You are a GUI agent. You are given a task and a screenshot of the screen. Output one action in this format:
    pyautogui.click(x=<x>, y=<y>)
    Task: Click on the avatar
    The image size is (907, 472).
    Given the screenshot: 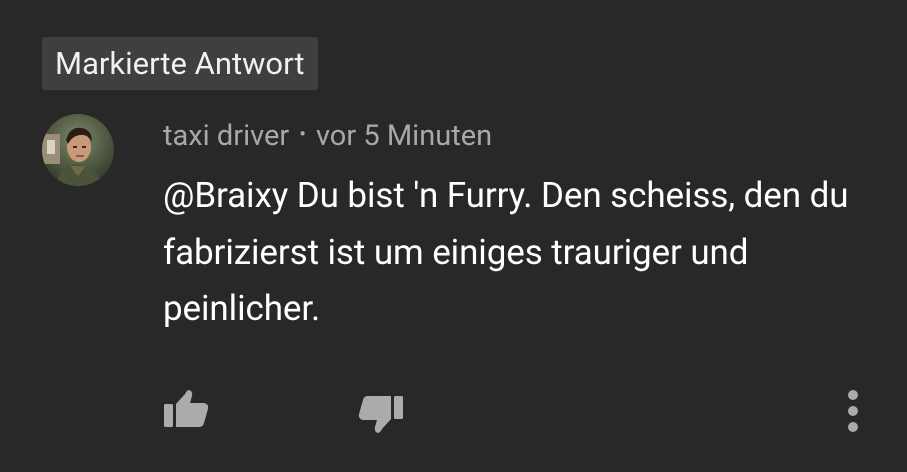 What is the action you would take?
    pyautogui.click(x=78, y=150)
    